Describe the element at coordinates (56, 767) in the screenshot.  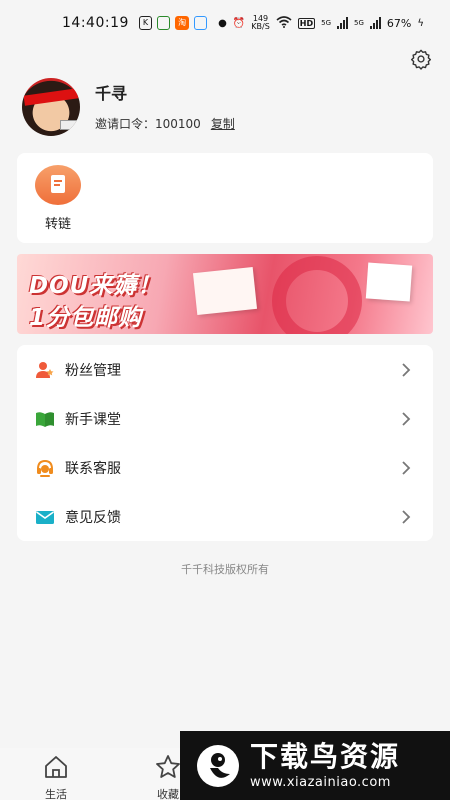
I see `home-icon` at that location.